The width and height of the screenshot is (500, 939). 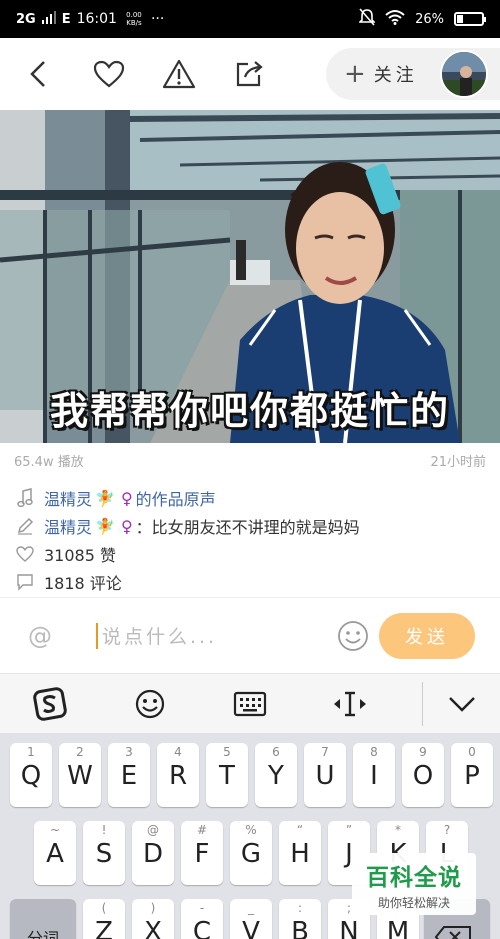 I want to click on emoji-keyboard-button, so click(x=150, y=704).